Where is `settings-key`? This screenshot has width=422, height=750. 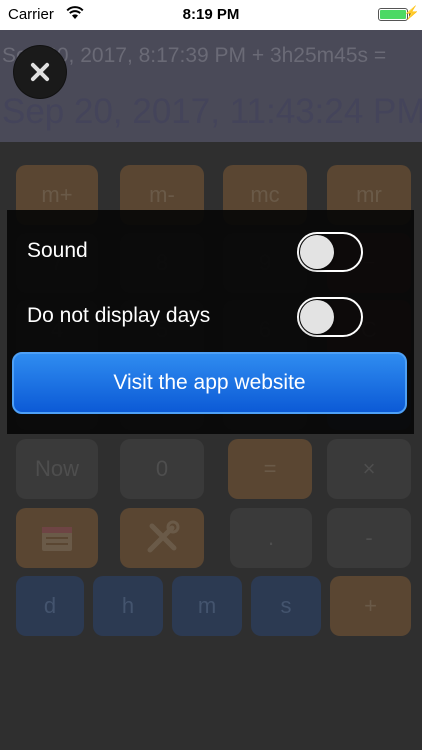 settings-key is located at coordinates (162, 538).